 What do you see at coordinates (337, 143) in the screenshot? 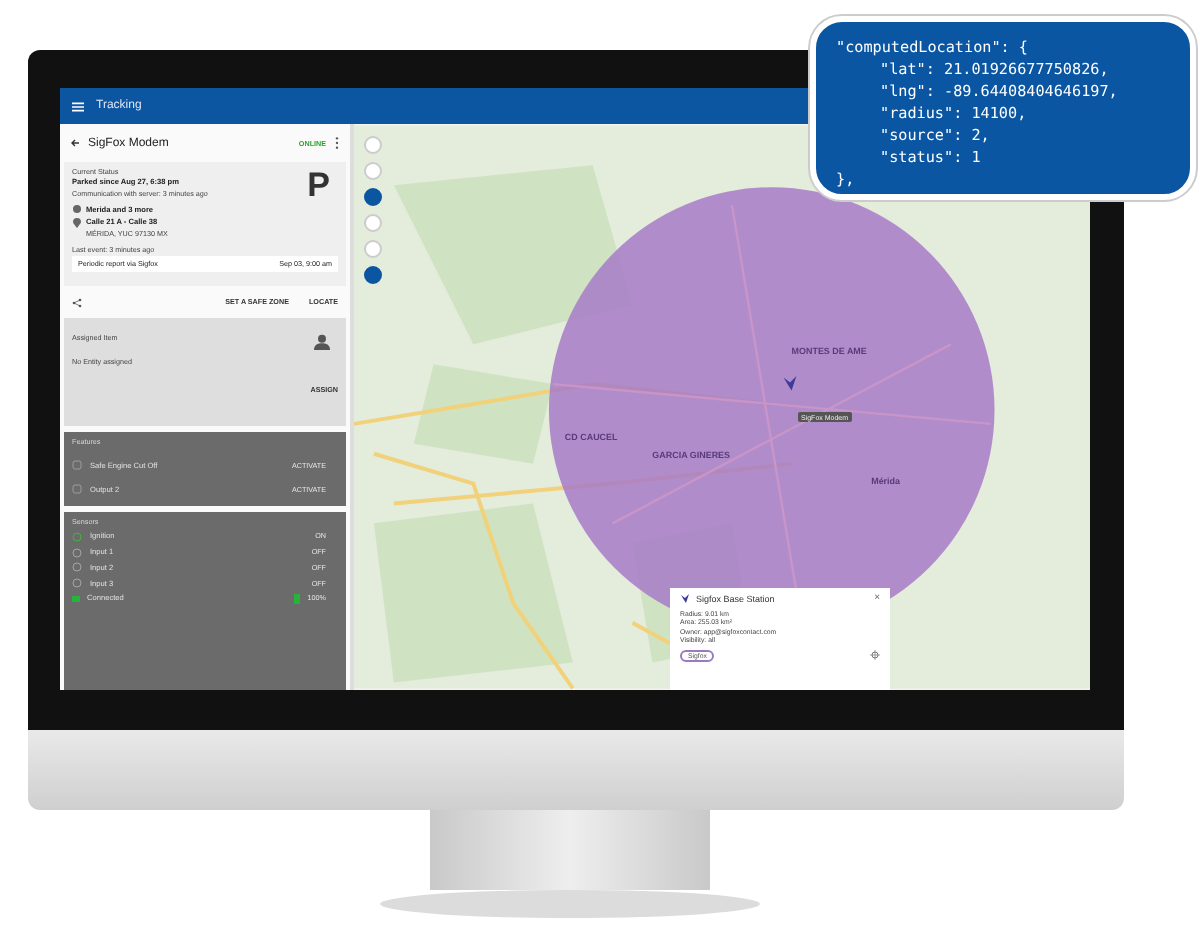
I see `more-icon` at bounding box center [337, 143].